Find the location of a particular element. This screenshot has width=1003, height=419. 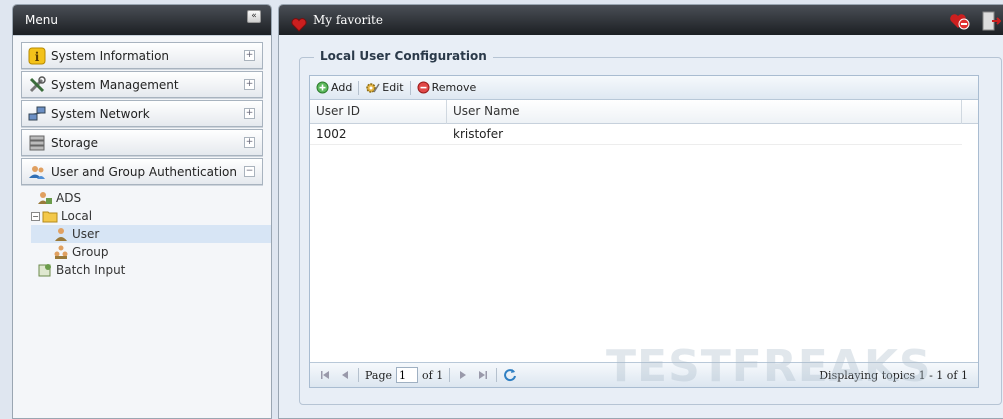

menu-section-system-management: System Management + is located at coordinates (142, 84).